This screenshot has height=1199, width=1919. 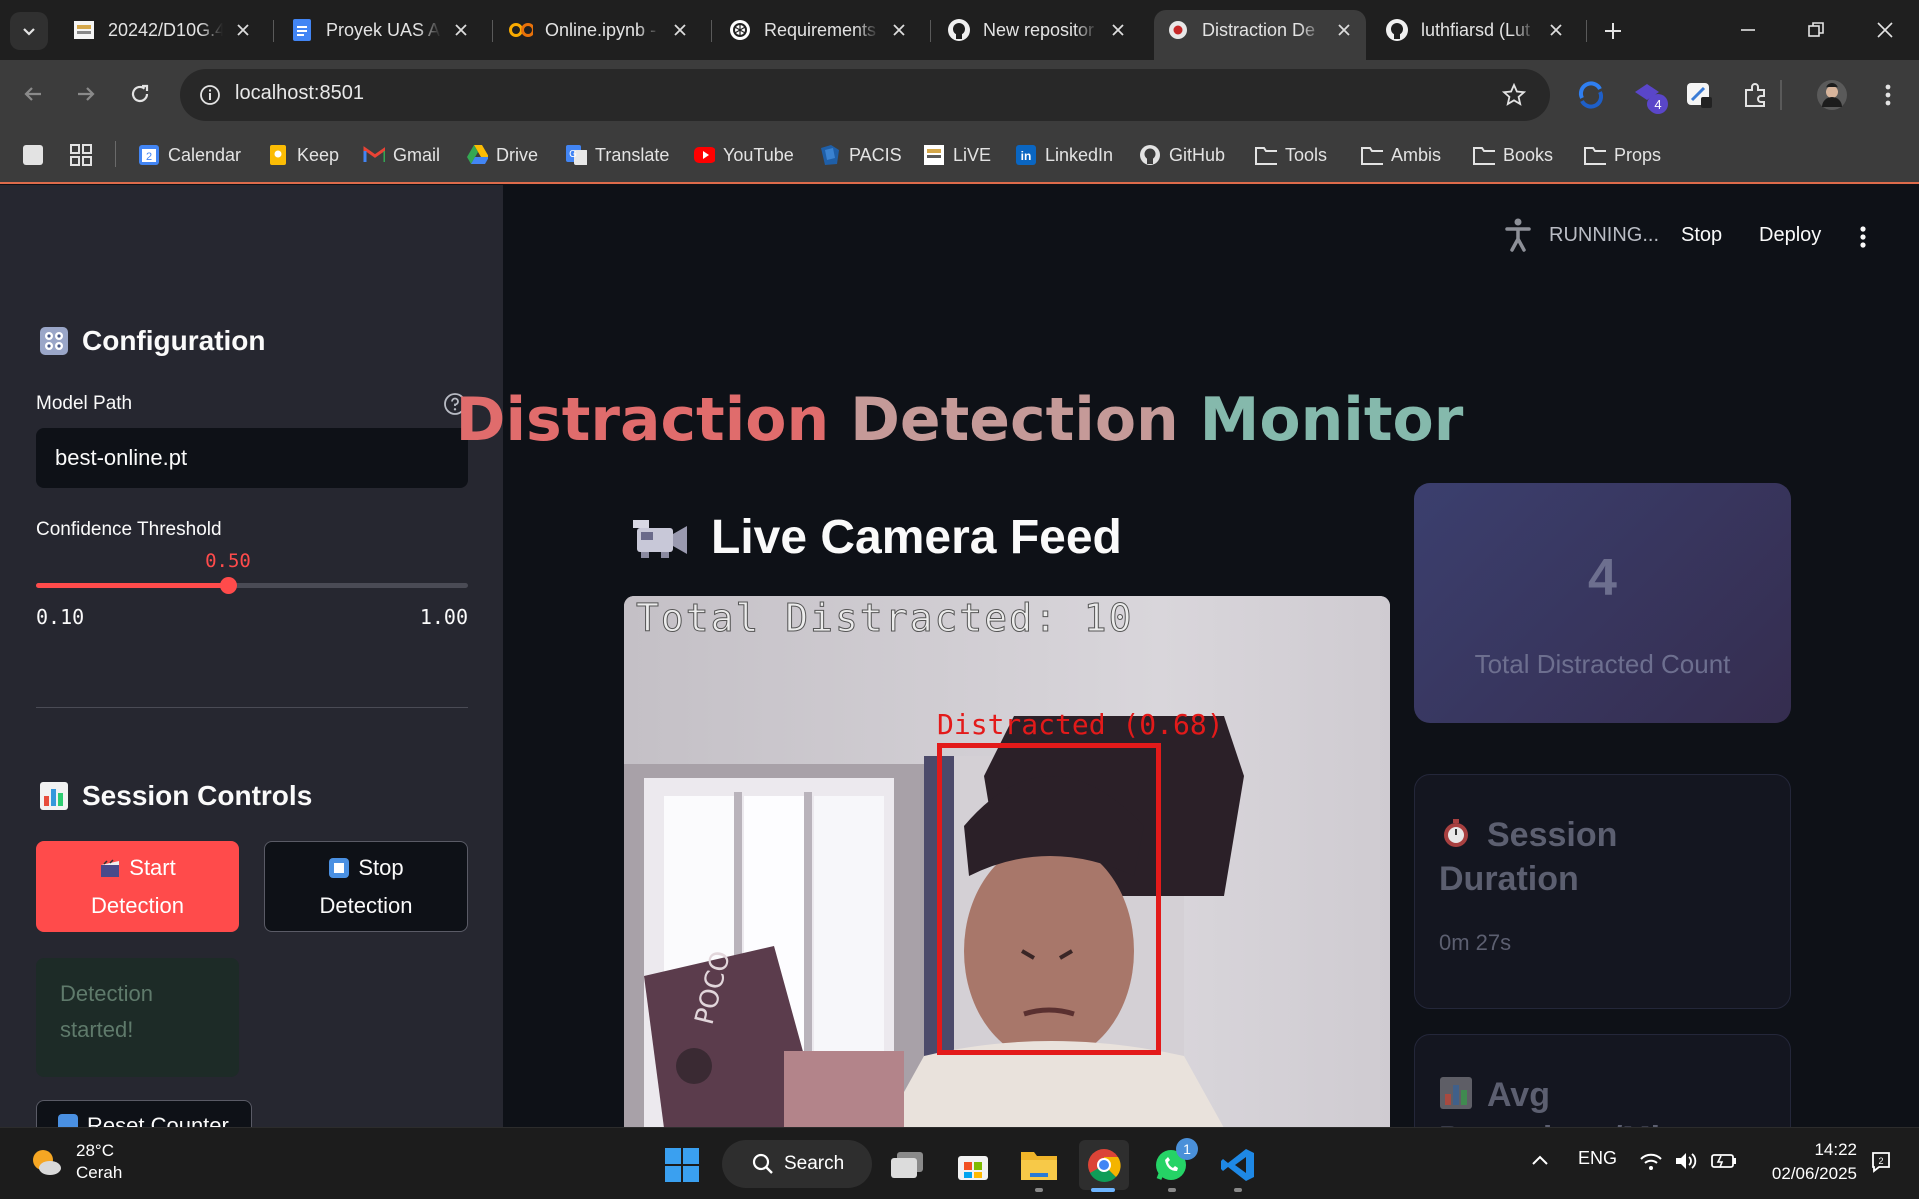 What do you see at coordinates (205, 154) in the screenshot?
I see `bookmark-label: Calendar` at bounding box center [205, 154].